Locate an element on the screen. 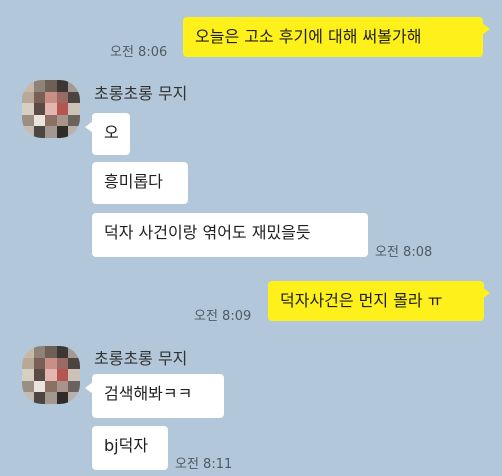  message-timestamp: 오전 8:08 is located at coordinates (404, 252).